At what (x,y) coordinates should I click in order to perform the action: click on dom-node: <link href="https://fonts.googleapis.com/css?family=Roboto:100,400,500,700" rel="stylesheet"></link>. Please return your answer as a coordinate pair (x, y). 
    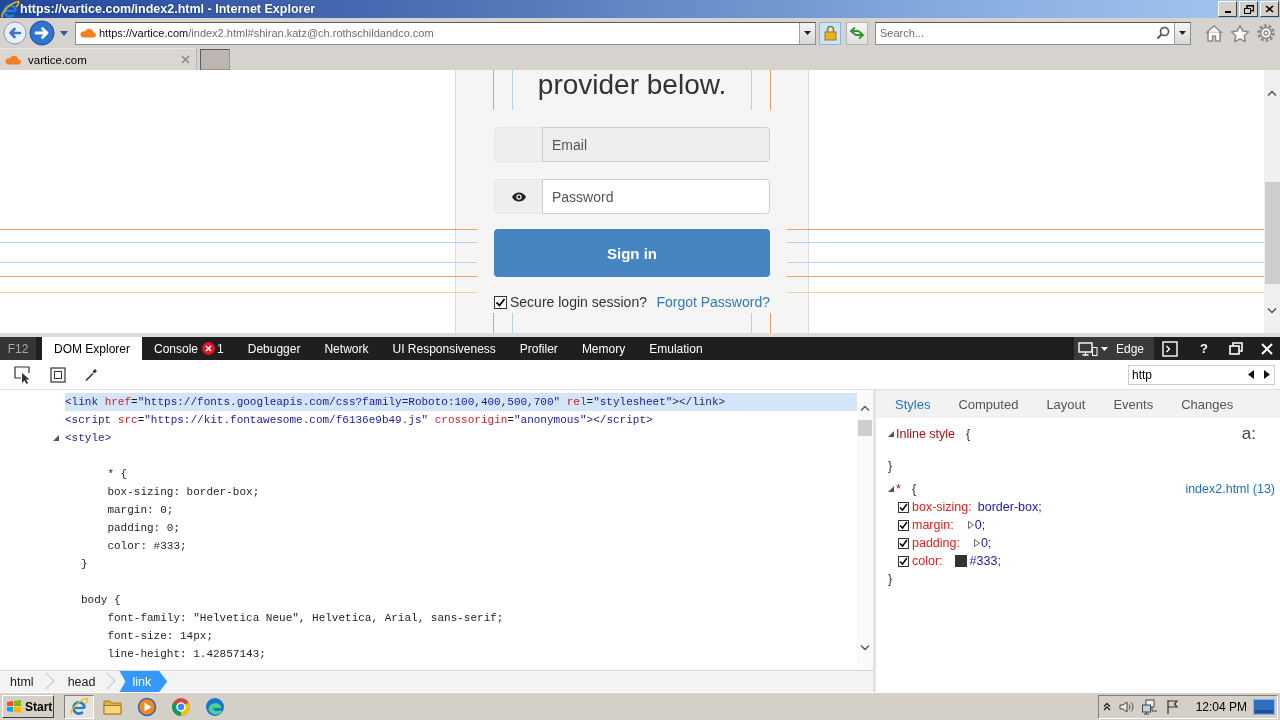
    Looking at the image, I should click on (461, 402).